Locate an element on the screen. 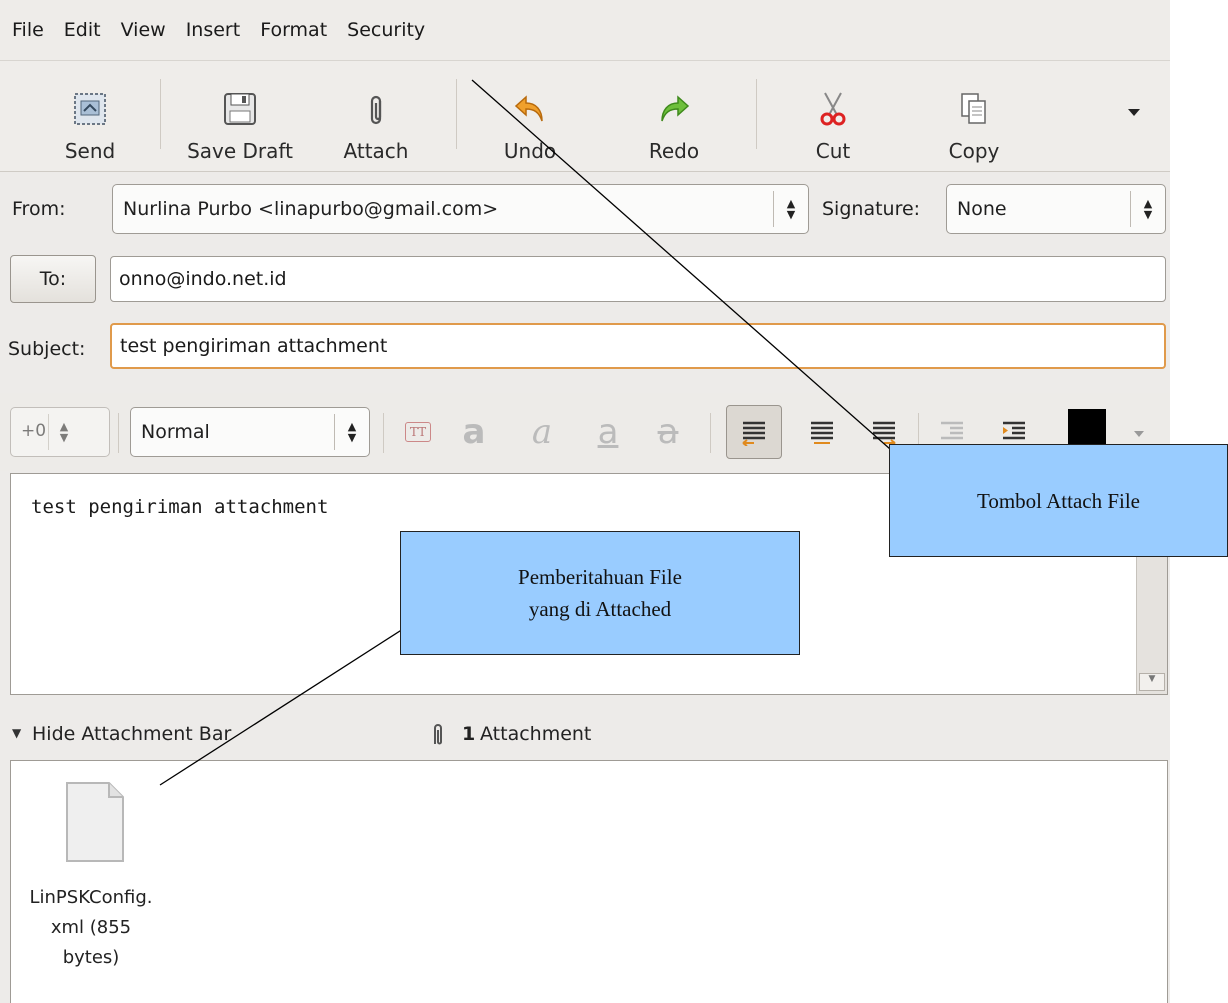 The image size is (1228, 1003). underline-icon: a is located at coordinates (608, 432).